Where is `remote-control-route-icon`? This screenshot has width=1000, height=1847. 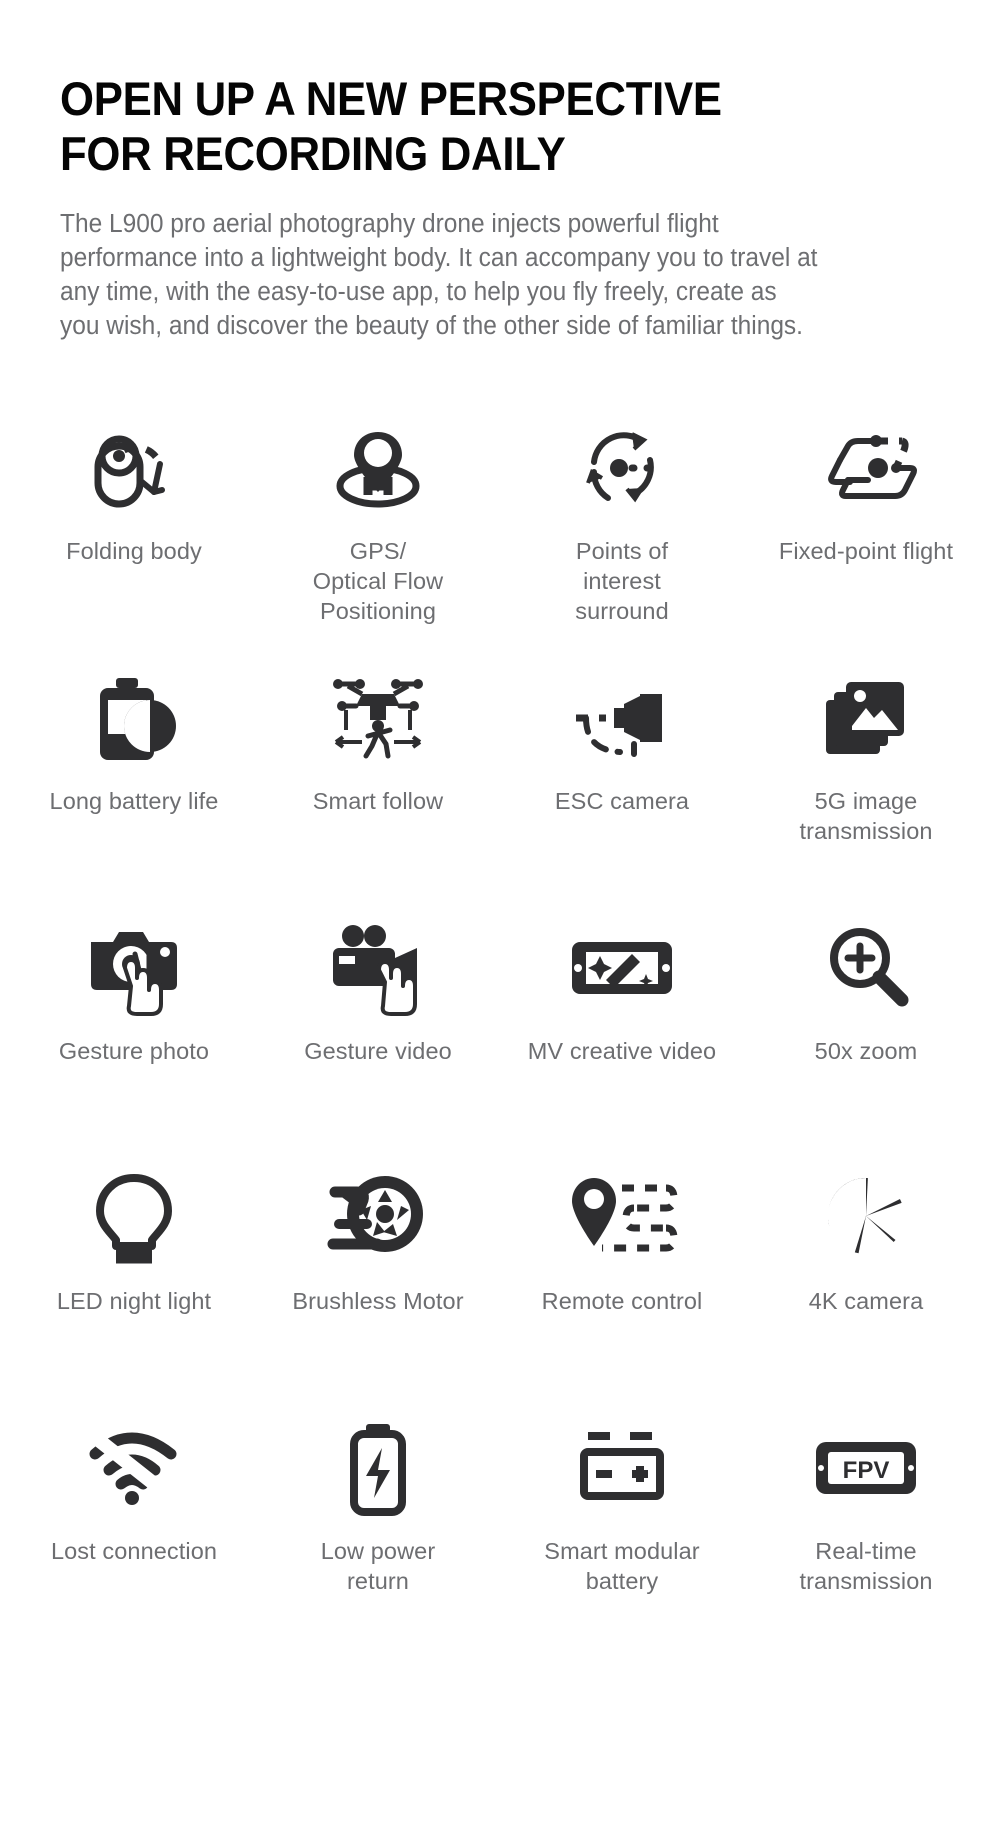
remote-control-route-icon is located at coordinates (622, 1218).